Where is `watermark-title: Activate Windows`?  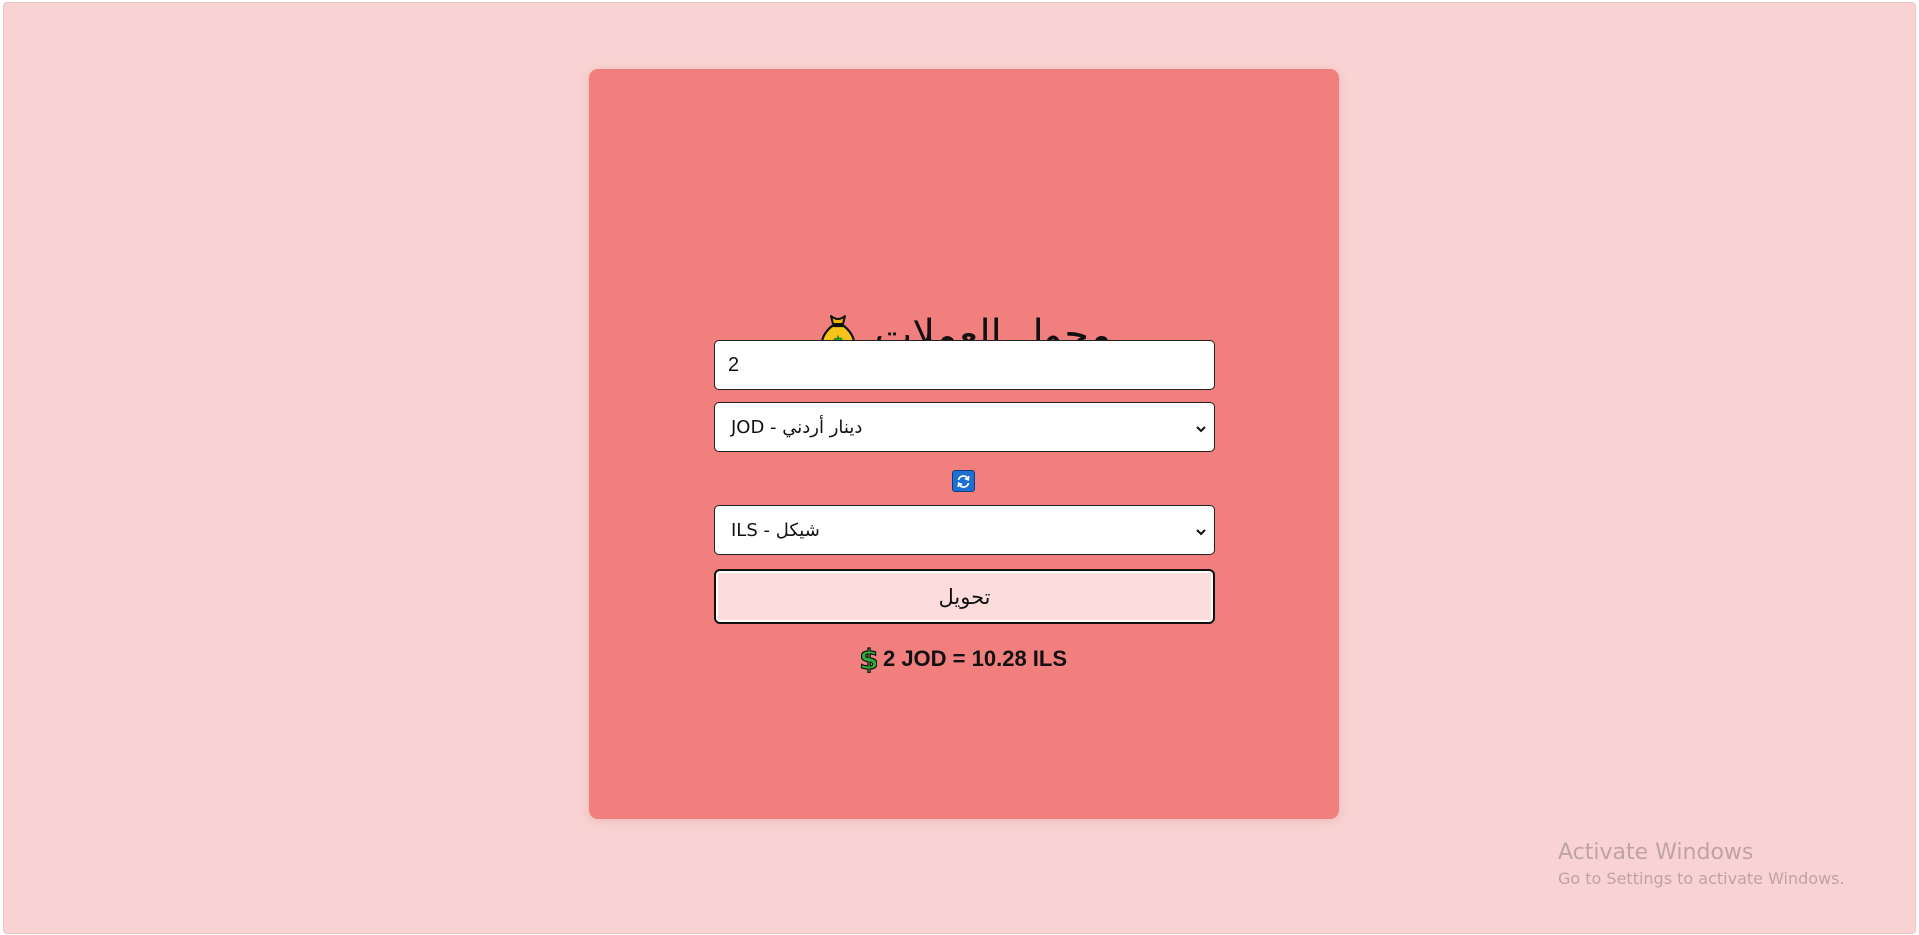 watermark-title: Activate Windows is located at coordinates (1656, 852).